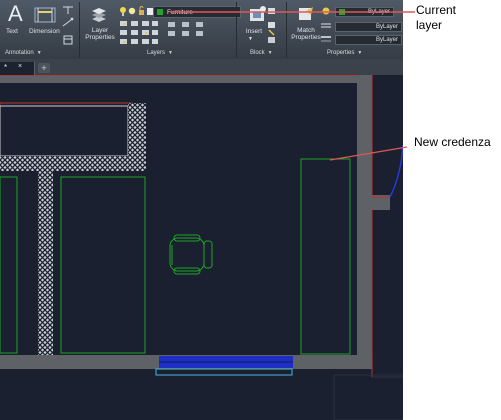 This screenshot has height=420, width=501. Describe the element at coordinates (452, 142) in the screenshot. I see `new-credenza-callout: New credenza` at that location.